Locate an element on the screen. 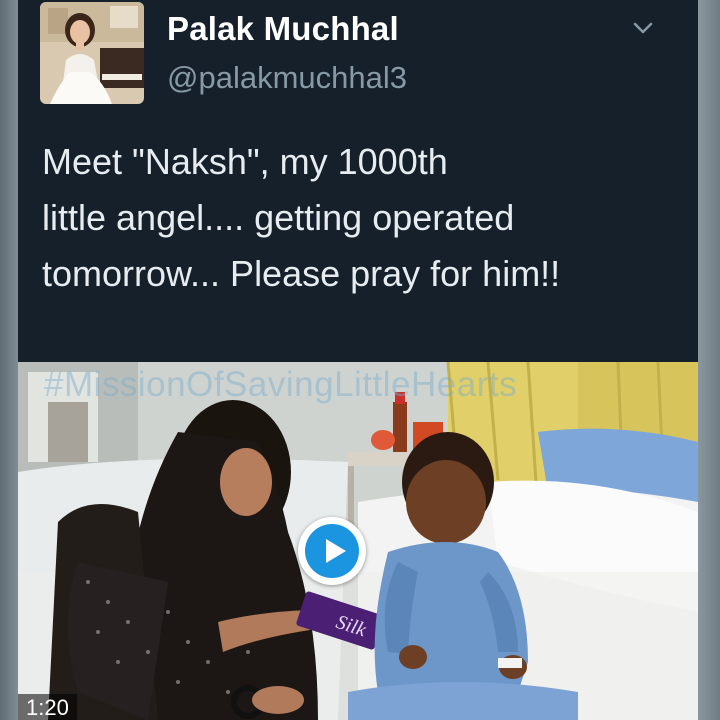 The width and height of the screenshot is (720, 720). play-button is located at coordinates (332, 551).